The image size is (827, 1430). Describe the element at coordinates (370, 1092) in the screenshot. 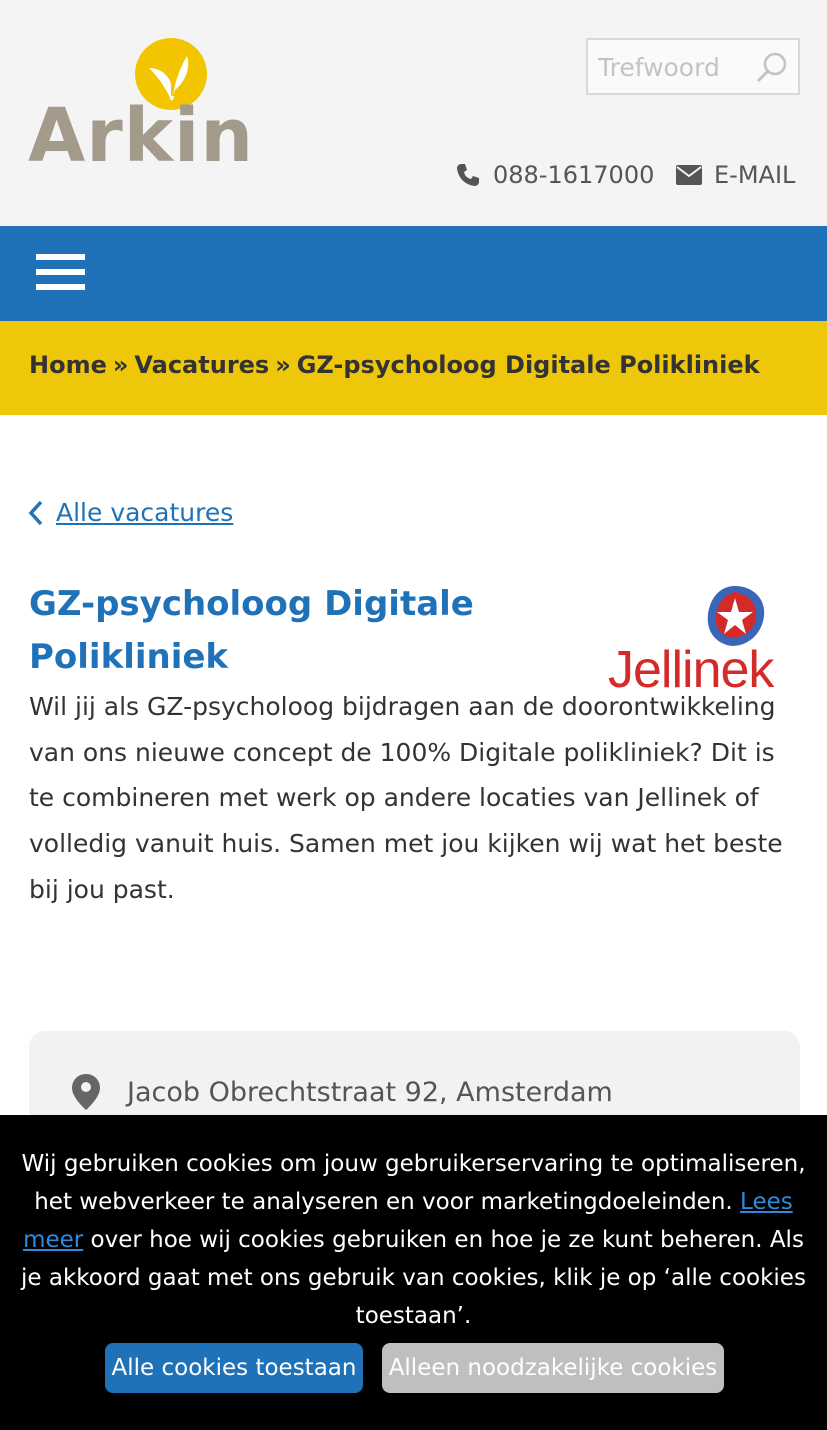

I see `job-address: Jacob Obrechtstraat 92, Amsterdam` at that location.